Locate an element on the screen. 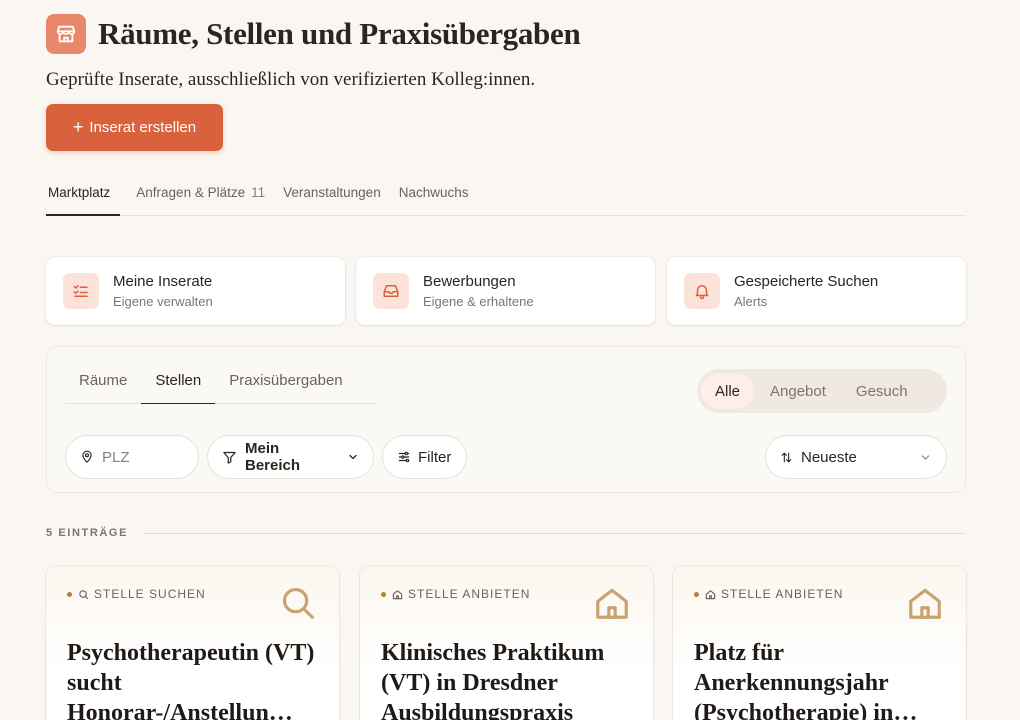  listing-tag-label: STELLE SUCHEN is located at coordinates (150, 594).